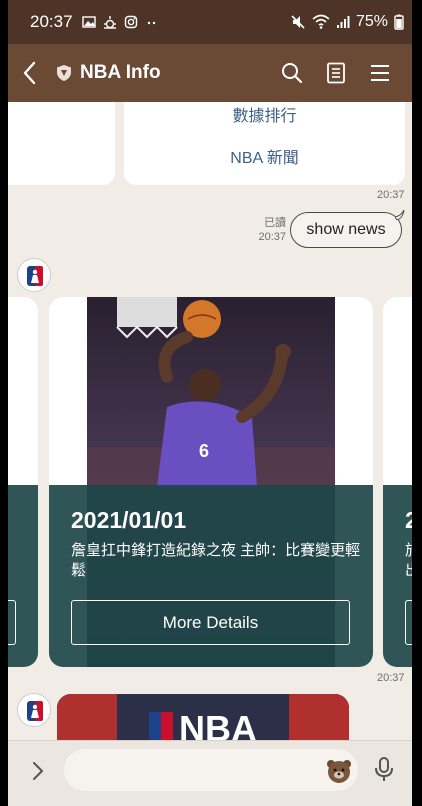 The width and height of the screenshot is (422, 806). What do you see at coordinates (343, 22) in the screenshot?
I see `signal-icon` at bounding box center [343, 22].